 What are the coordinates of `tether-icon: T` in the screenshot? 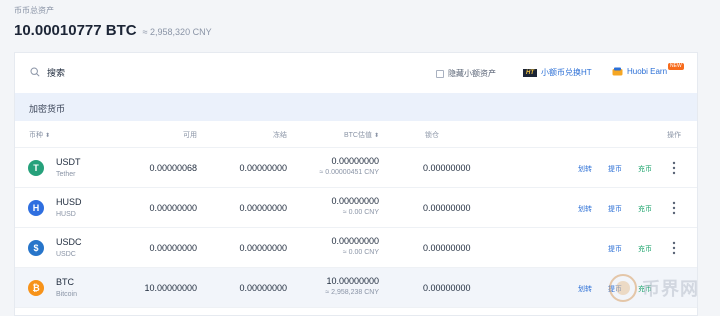 It's located at (36, 168).